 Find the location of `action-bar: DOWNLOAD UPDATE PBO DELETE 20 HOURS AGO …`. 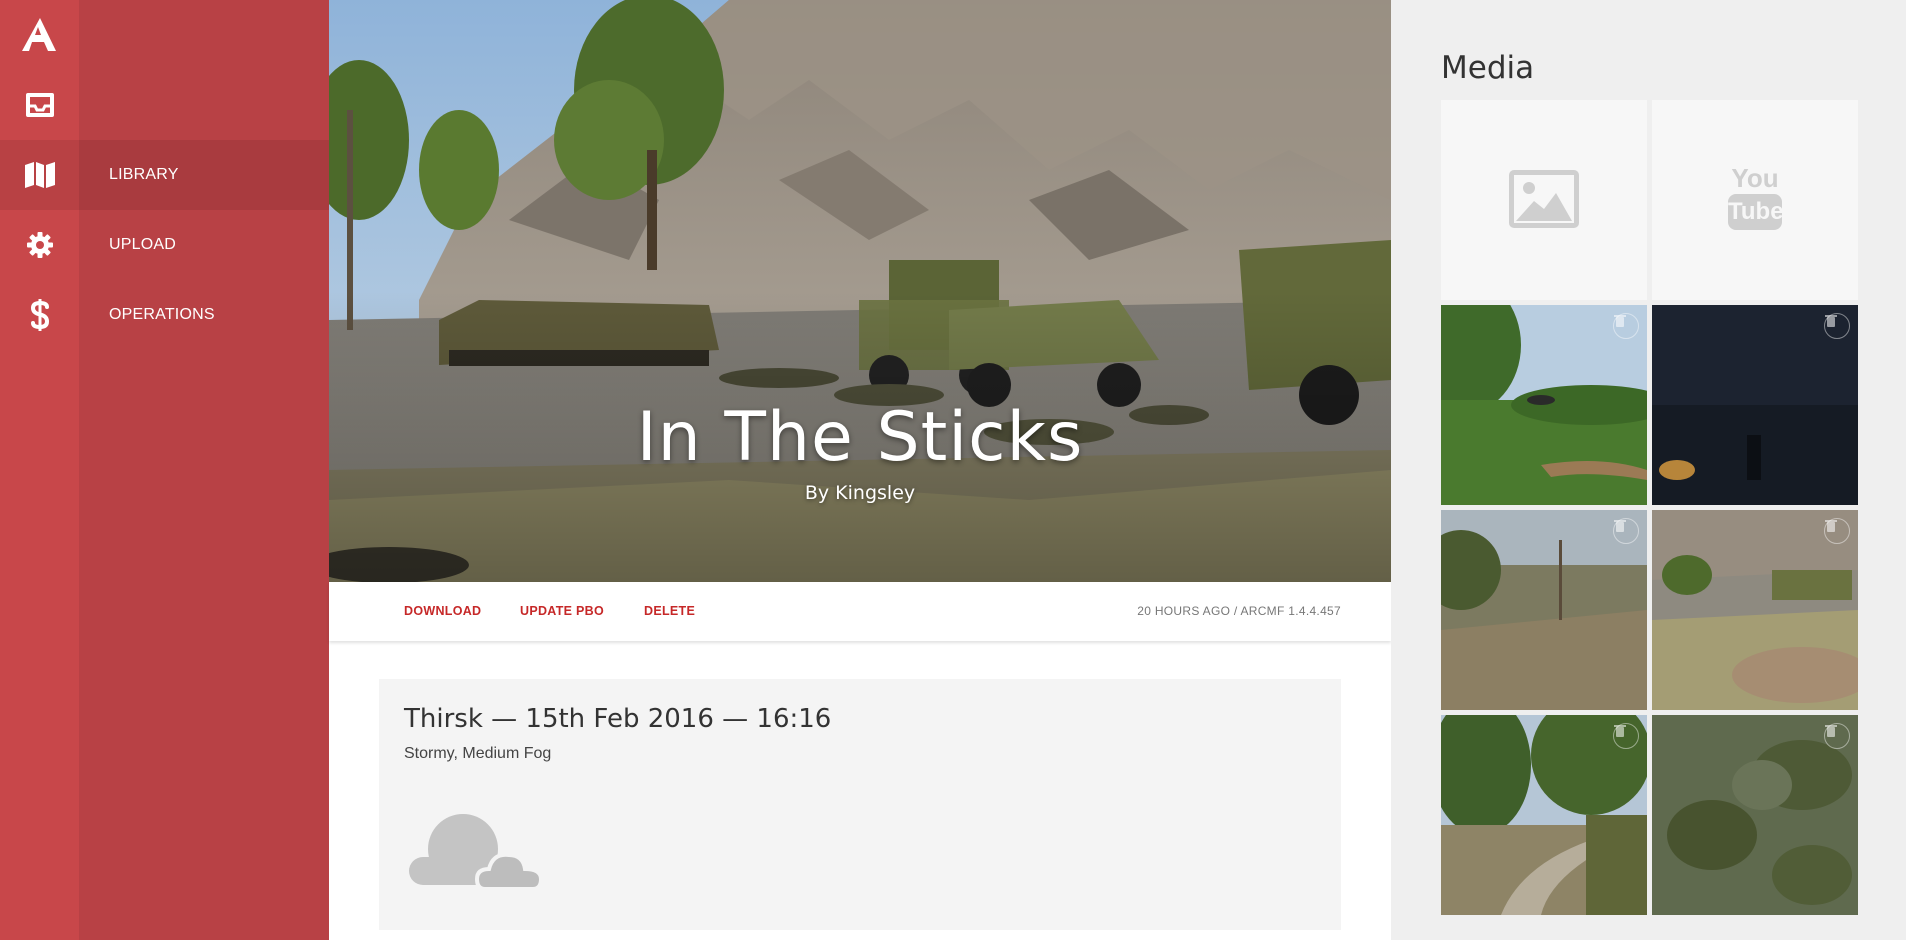

action-bar: DOWNLOAD UPDATE PBO DELETE 20 HOURS AGO … is located at coordinates (860, 611).